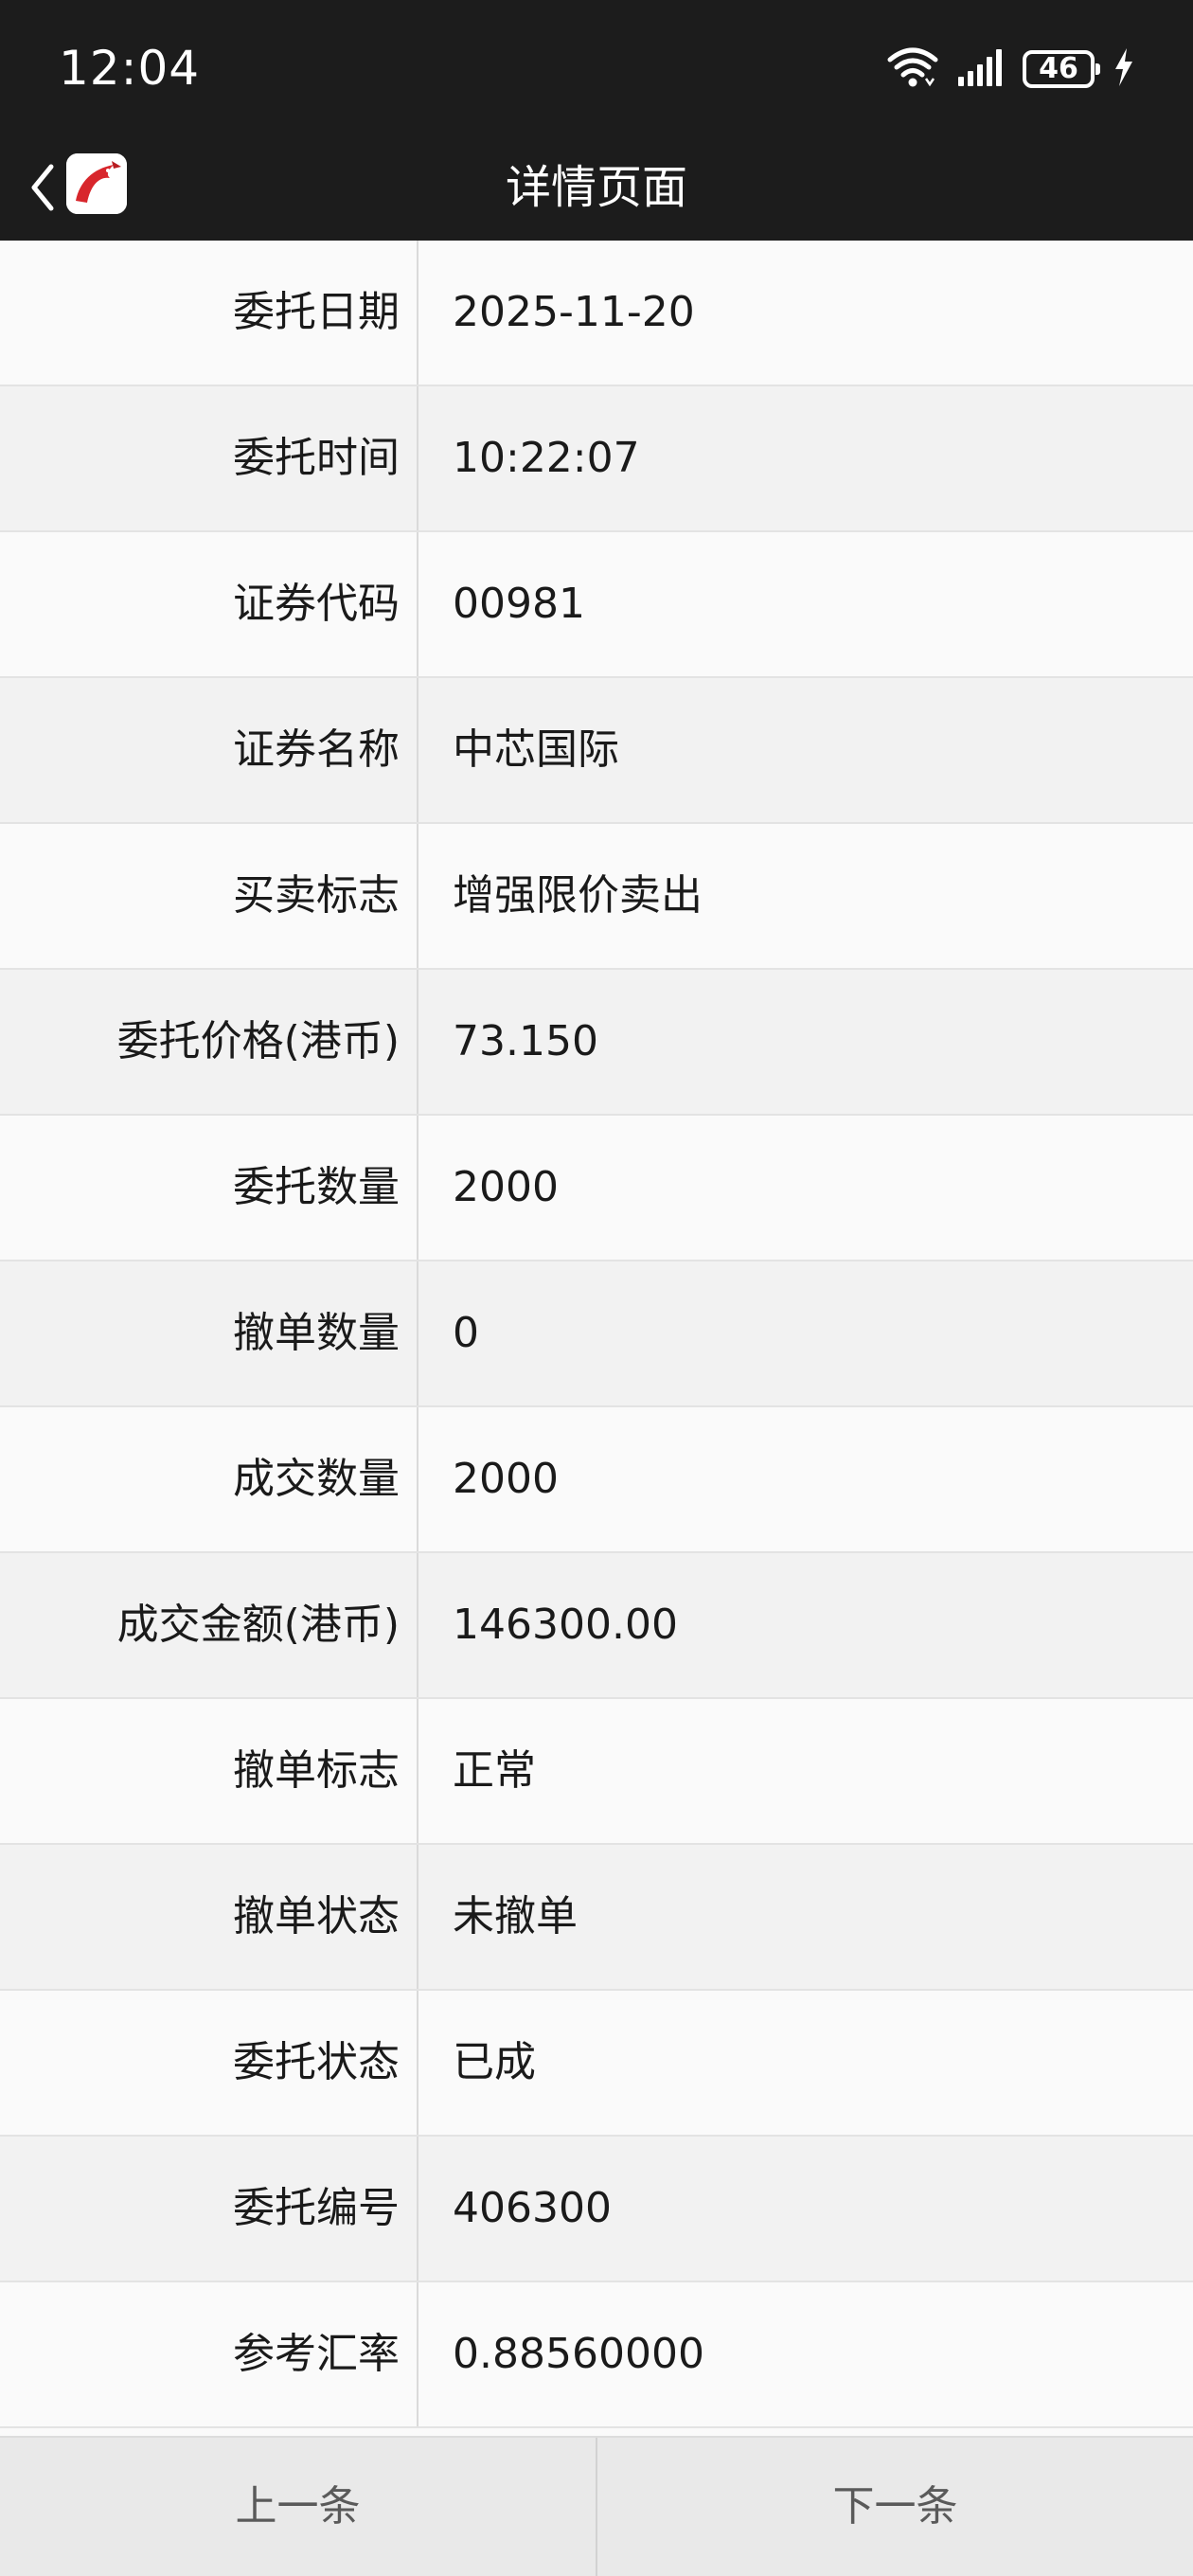 This screenshot has height=2576, width=1193. Describe the element at coordinates (209, 458) in the screenshot. I see `detail-label: 委托时间` at that location.